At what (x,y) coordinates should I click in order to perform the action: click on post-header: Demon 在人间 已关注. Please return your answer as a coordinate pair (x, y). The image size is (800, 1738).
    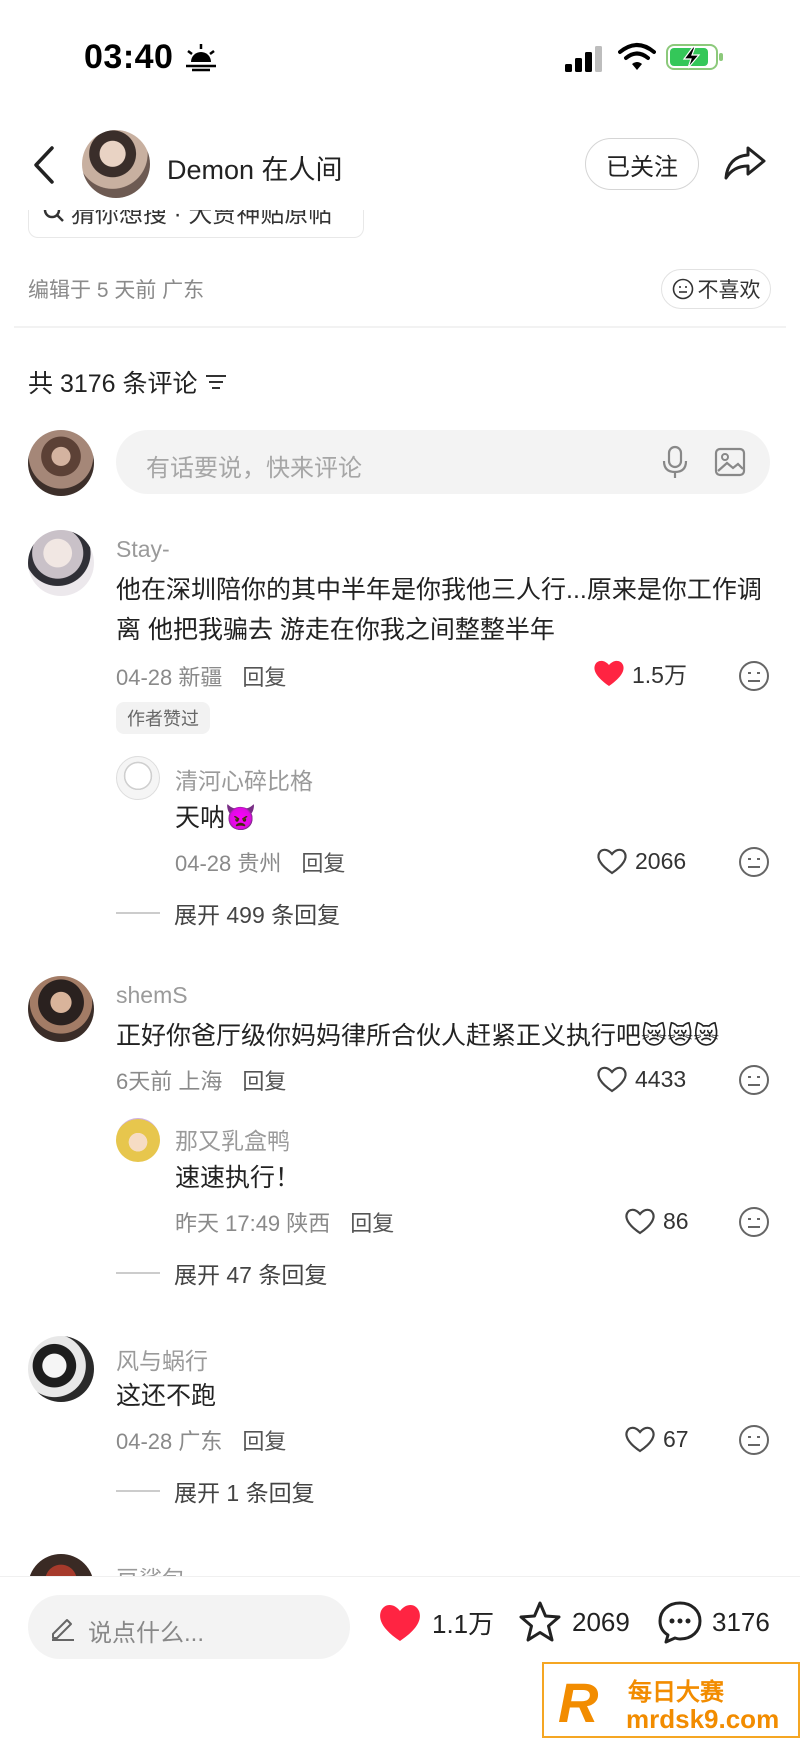
    Looking at the image, I should click on (400, 165).